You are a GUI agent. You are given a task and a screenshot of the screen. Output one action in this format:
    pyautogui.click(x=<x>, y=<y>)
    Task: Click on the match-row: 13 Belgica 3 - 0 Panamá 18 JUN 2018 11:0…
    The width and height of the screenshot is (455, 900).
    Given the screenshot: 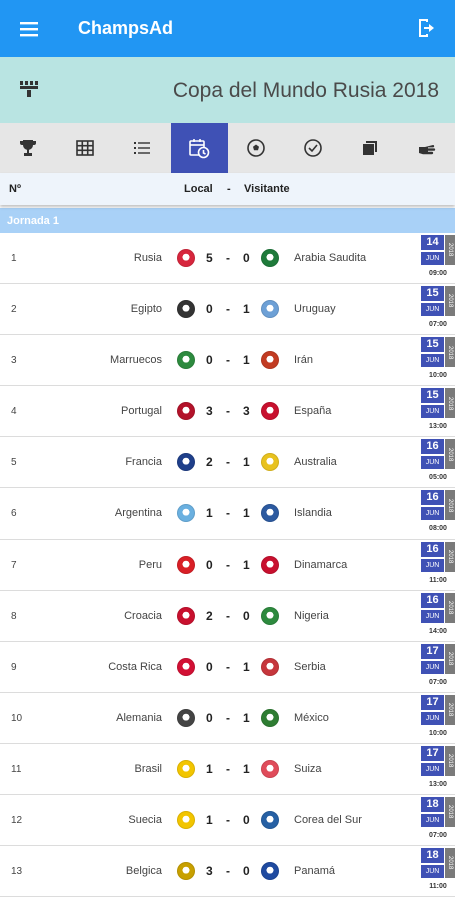 What is the action you would take?
    pyautogui.click(x=227, y=872)
    